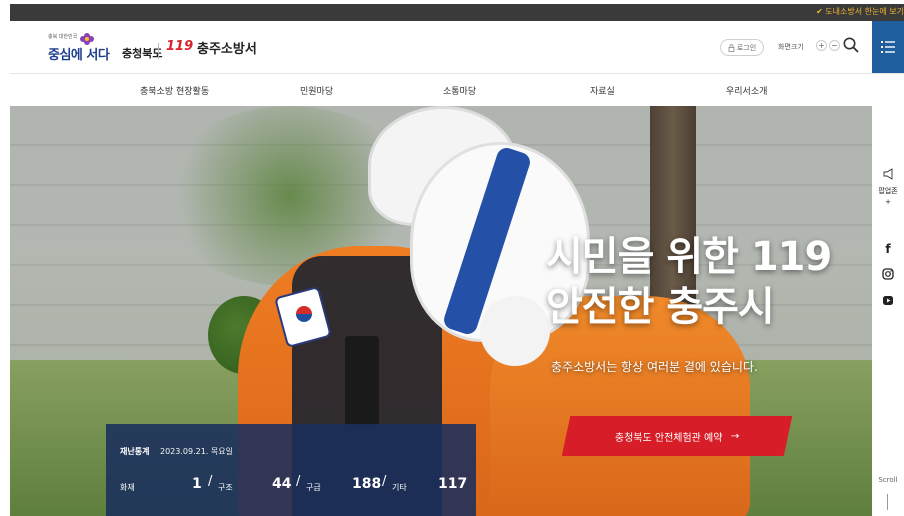 The width and height of the screenshot is (904, 516). What do you see at coordinates (367, 484) in the screenshot?
I see `stat-value-ems: 188` at bounding box center [367, 484].